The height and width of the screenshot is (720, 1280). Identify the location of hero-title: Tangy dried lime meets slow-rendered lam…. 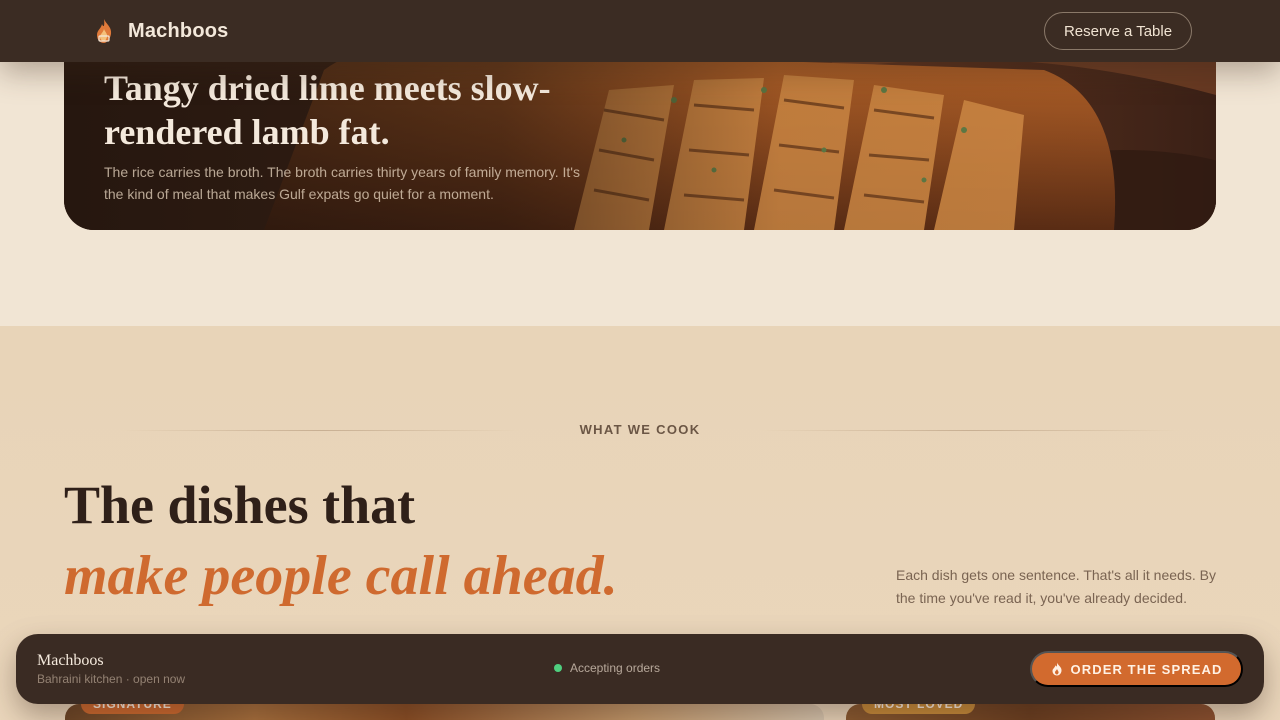
(327, 110).